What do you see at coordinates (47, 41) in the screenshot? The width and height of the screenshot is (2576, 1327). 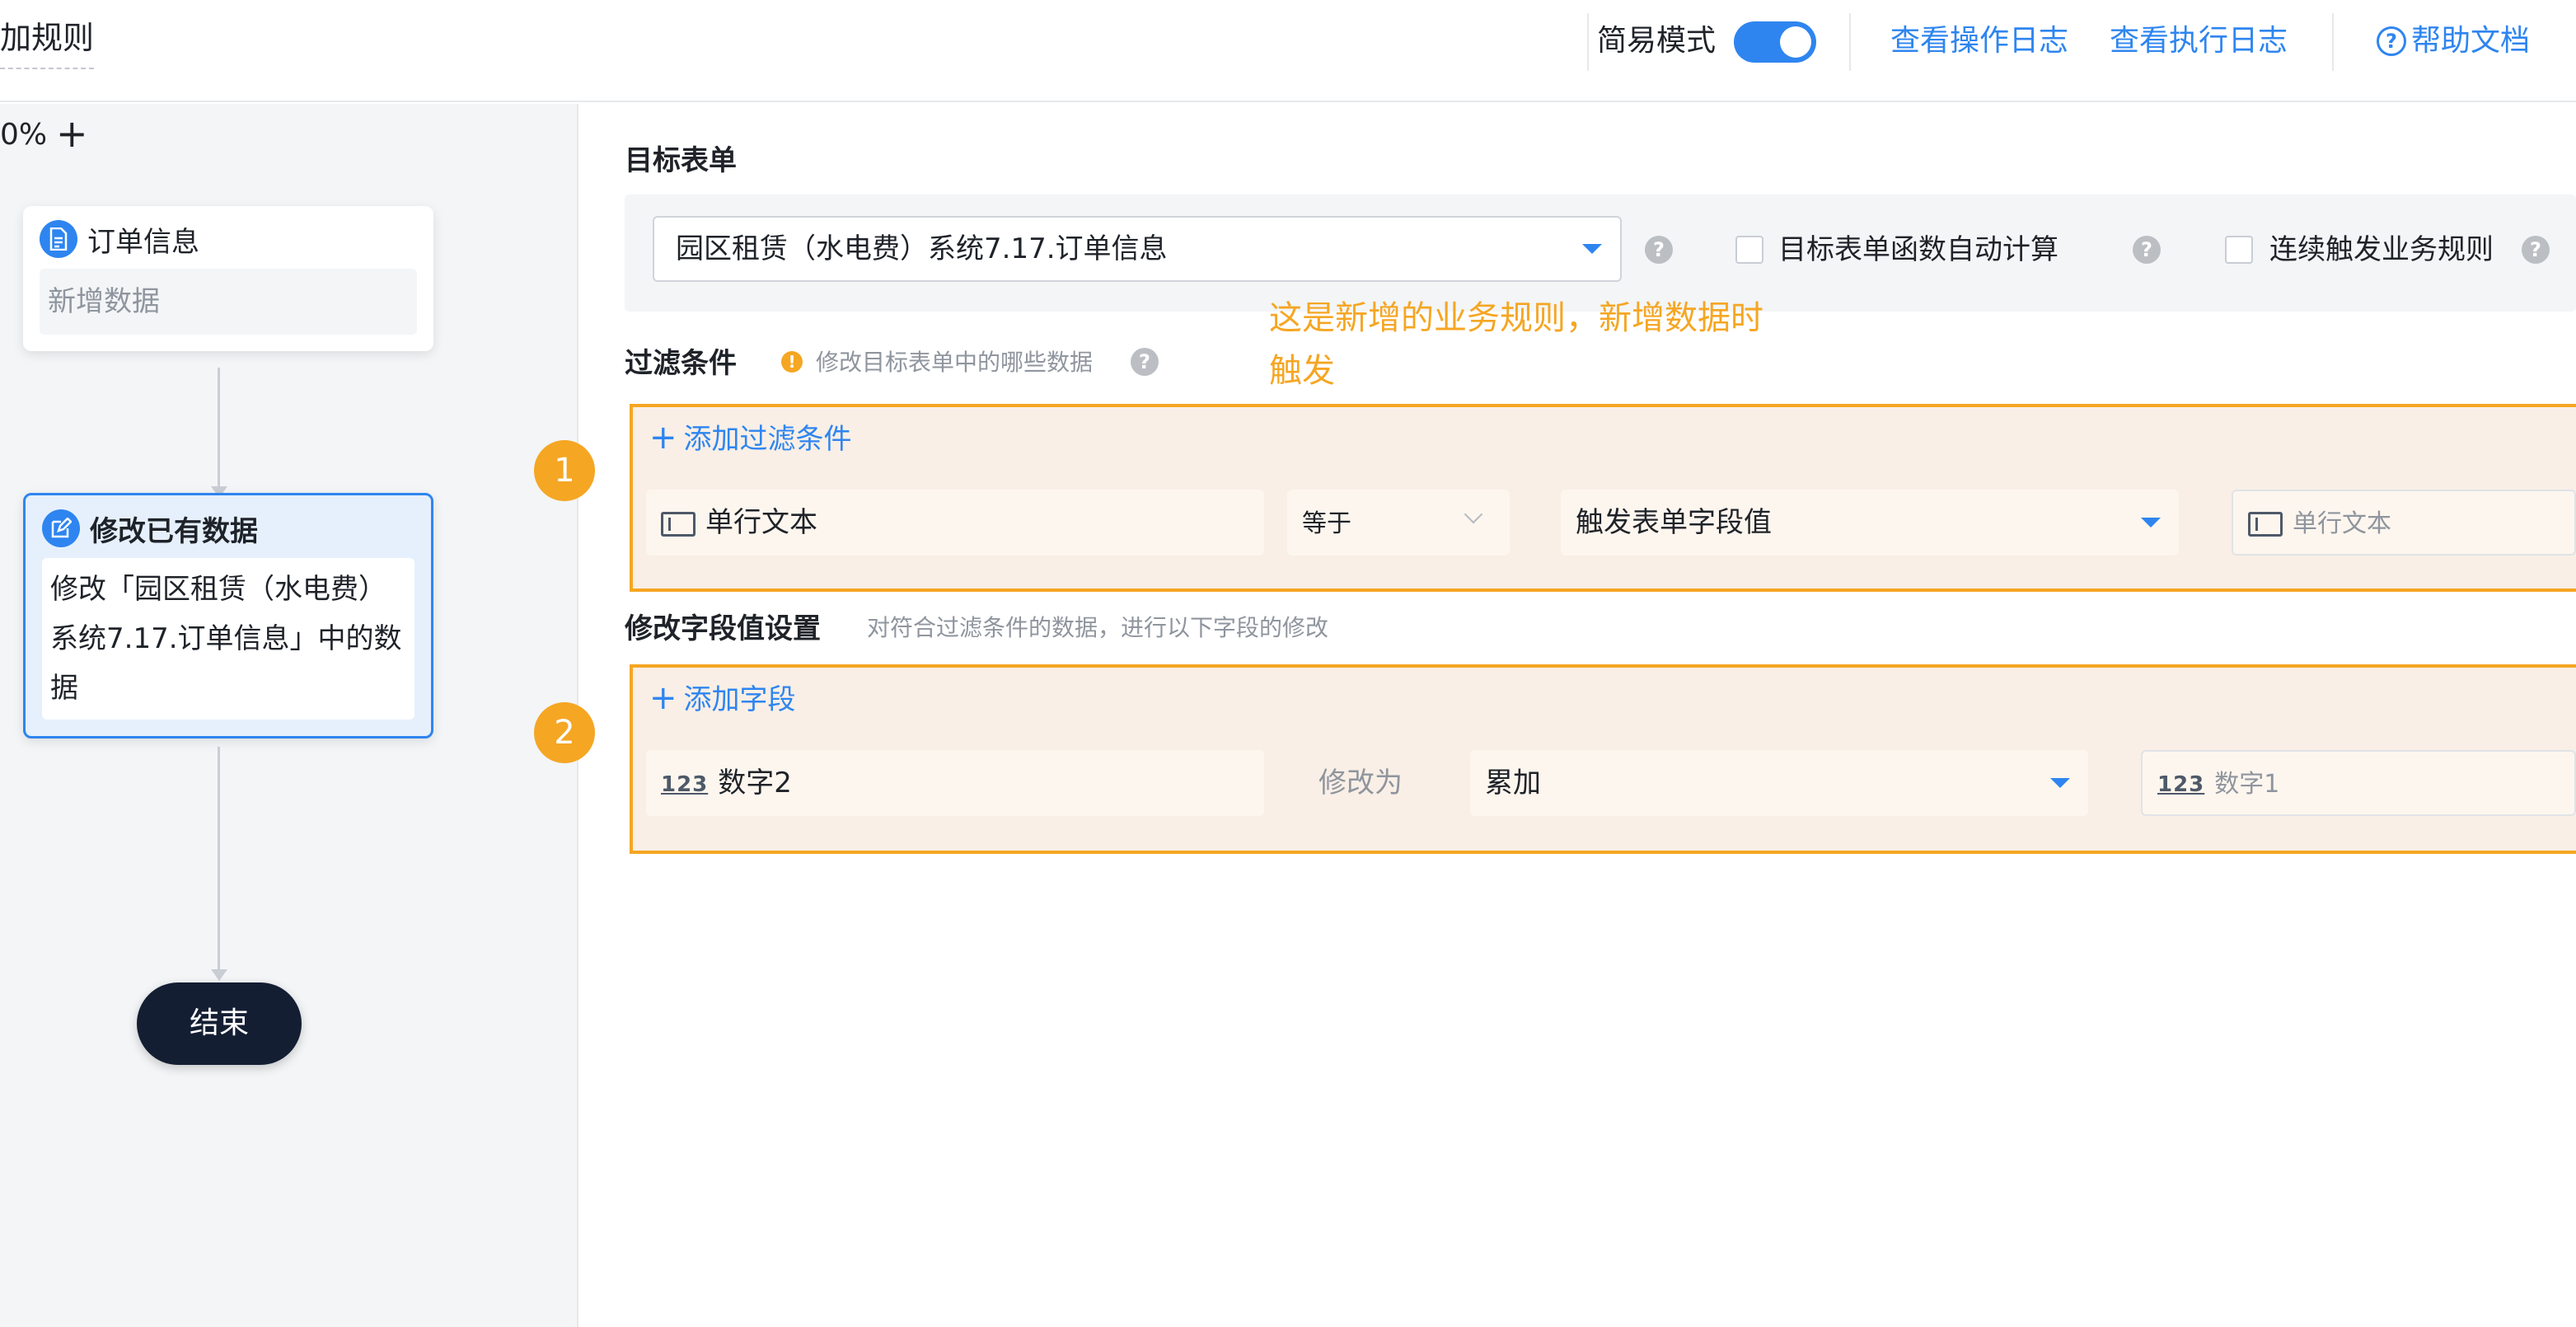 I see `page-title: 加规则` at bounding box center [47, 41].